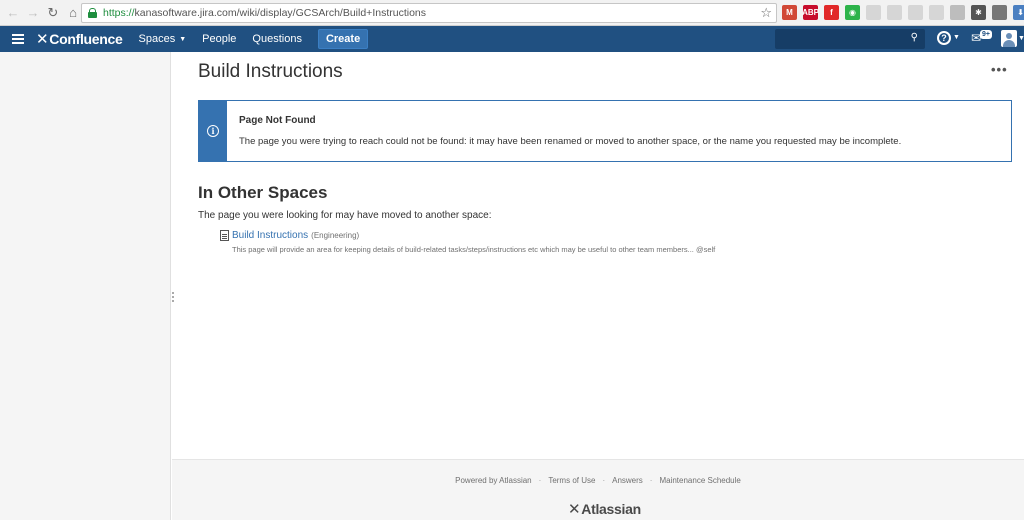 The width and height of the screenshot is (1024, 520). Describe the element at coordinates (766, 13) in the screenshot. I see `bookmark-star-icon: ☆` at that location.